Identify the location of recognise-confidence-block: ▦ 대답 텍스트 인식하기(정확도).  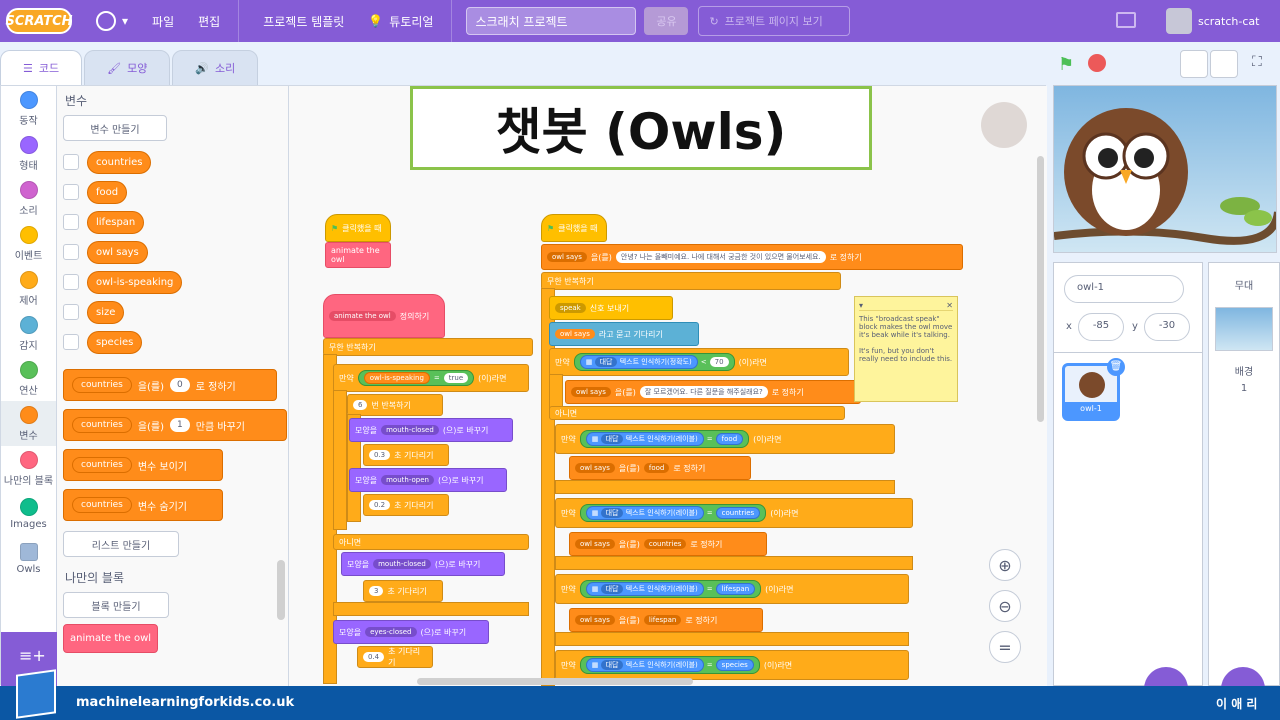
(638, 362).